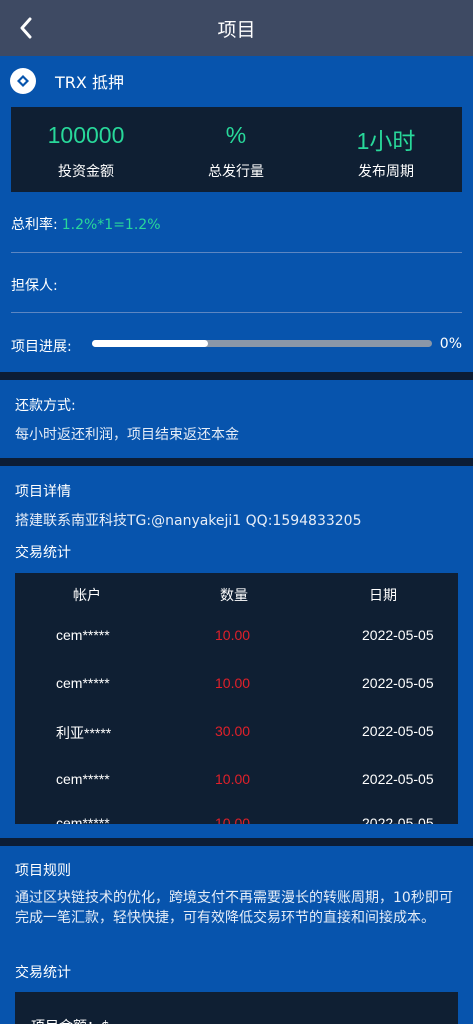 The height and width of the screenshot is (1024, 473). I want to click on progress-bar, so click(262, 343).